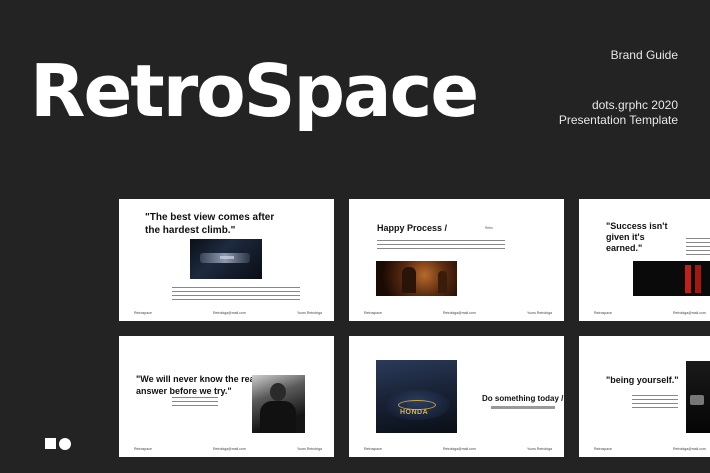 This screenshot has width=710, height=473. Describe the element at coordinates (618, 120) in the screenshot. I see `subtitle-label: Presentation Template` at that location.